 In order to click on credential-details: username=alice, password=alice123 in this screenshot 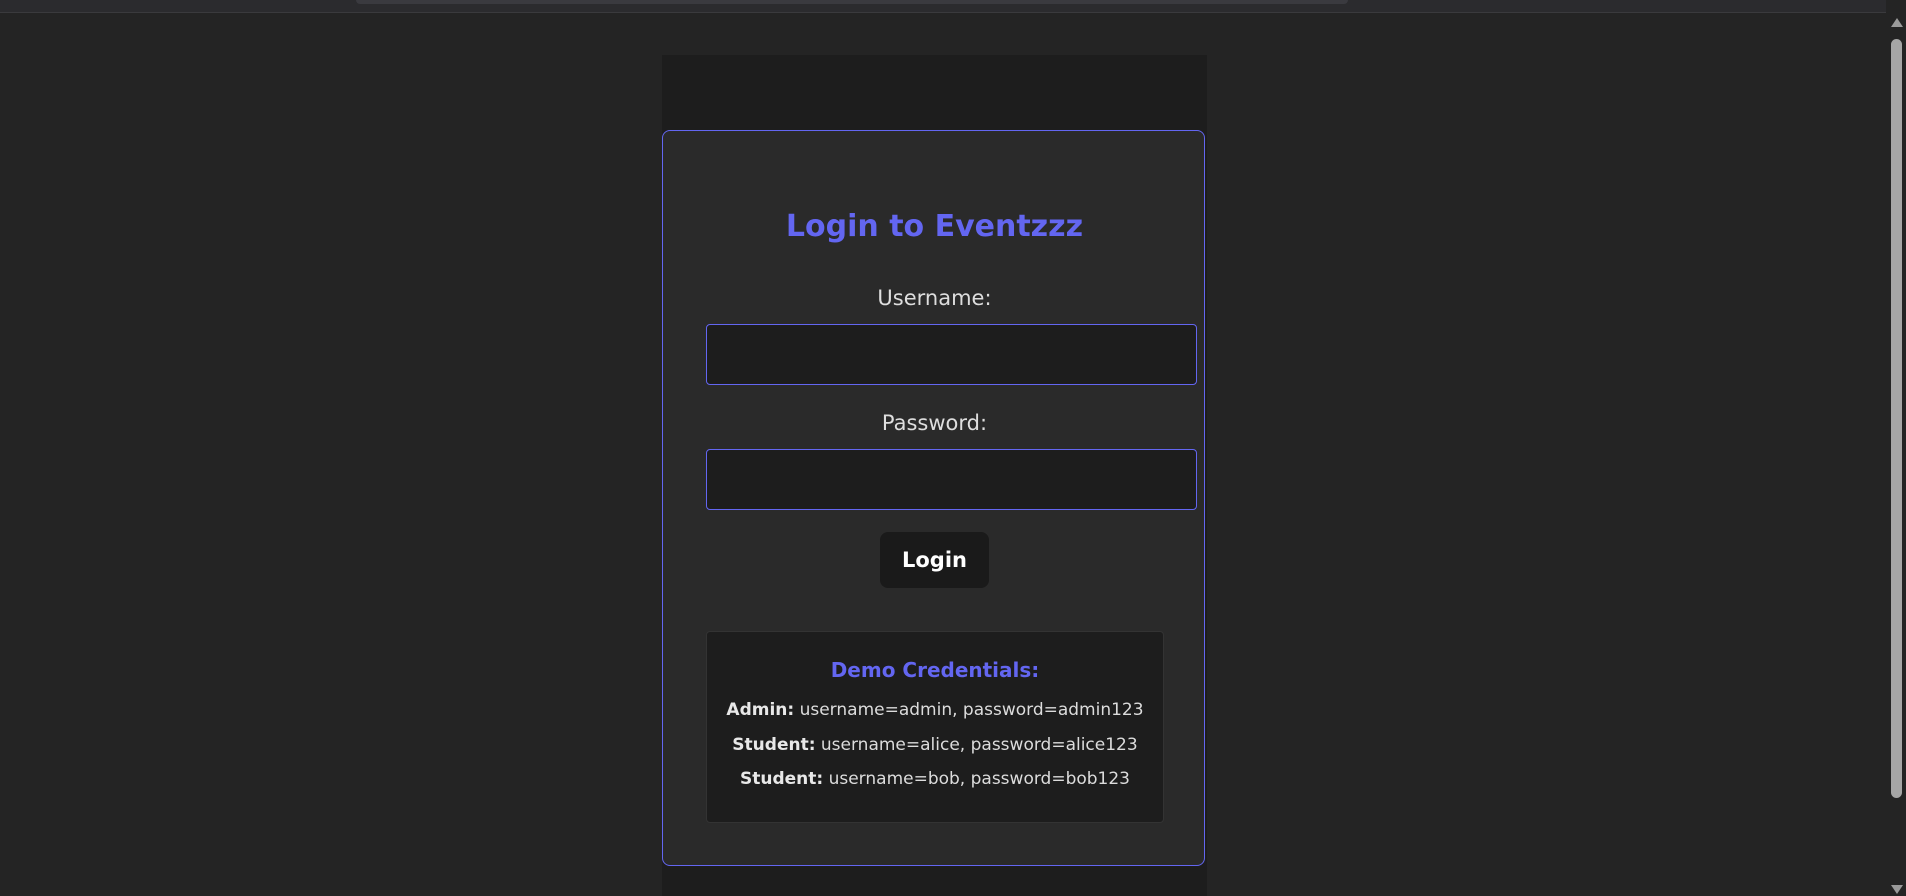, I will do `click(976, 745)`.